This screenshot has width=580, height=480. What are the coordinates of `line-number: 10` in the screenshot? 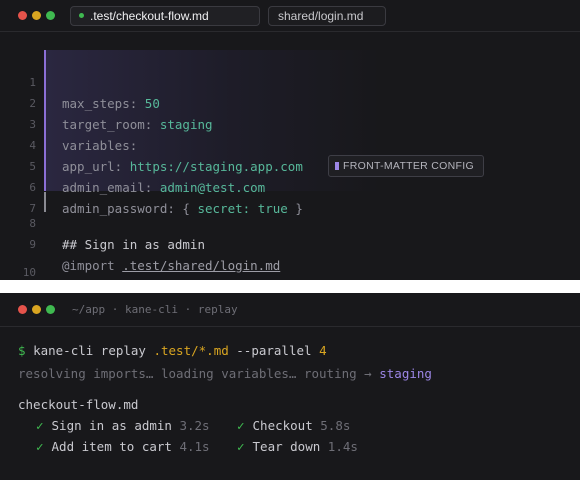 It's located at (29, 272).